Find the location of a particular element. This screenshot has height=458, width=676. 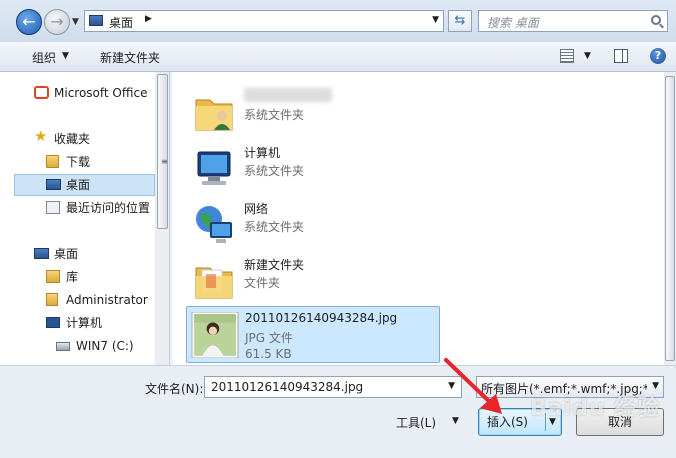

star-icon: ★ is located at coordinates (41, 136).